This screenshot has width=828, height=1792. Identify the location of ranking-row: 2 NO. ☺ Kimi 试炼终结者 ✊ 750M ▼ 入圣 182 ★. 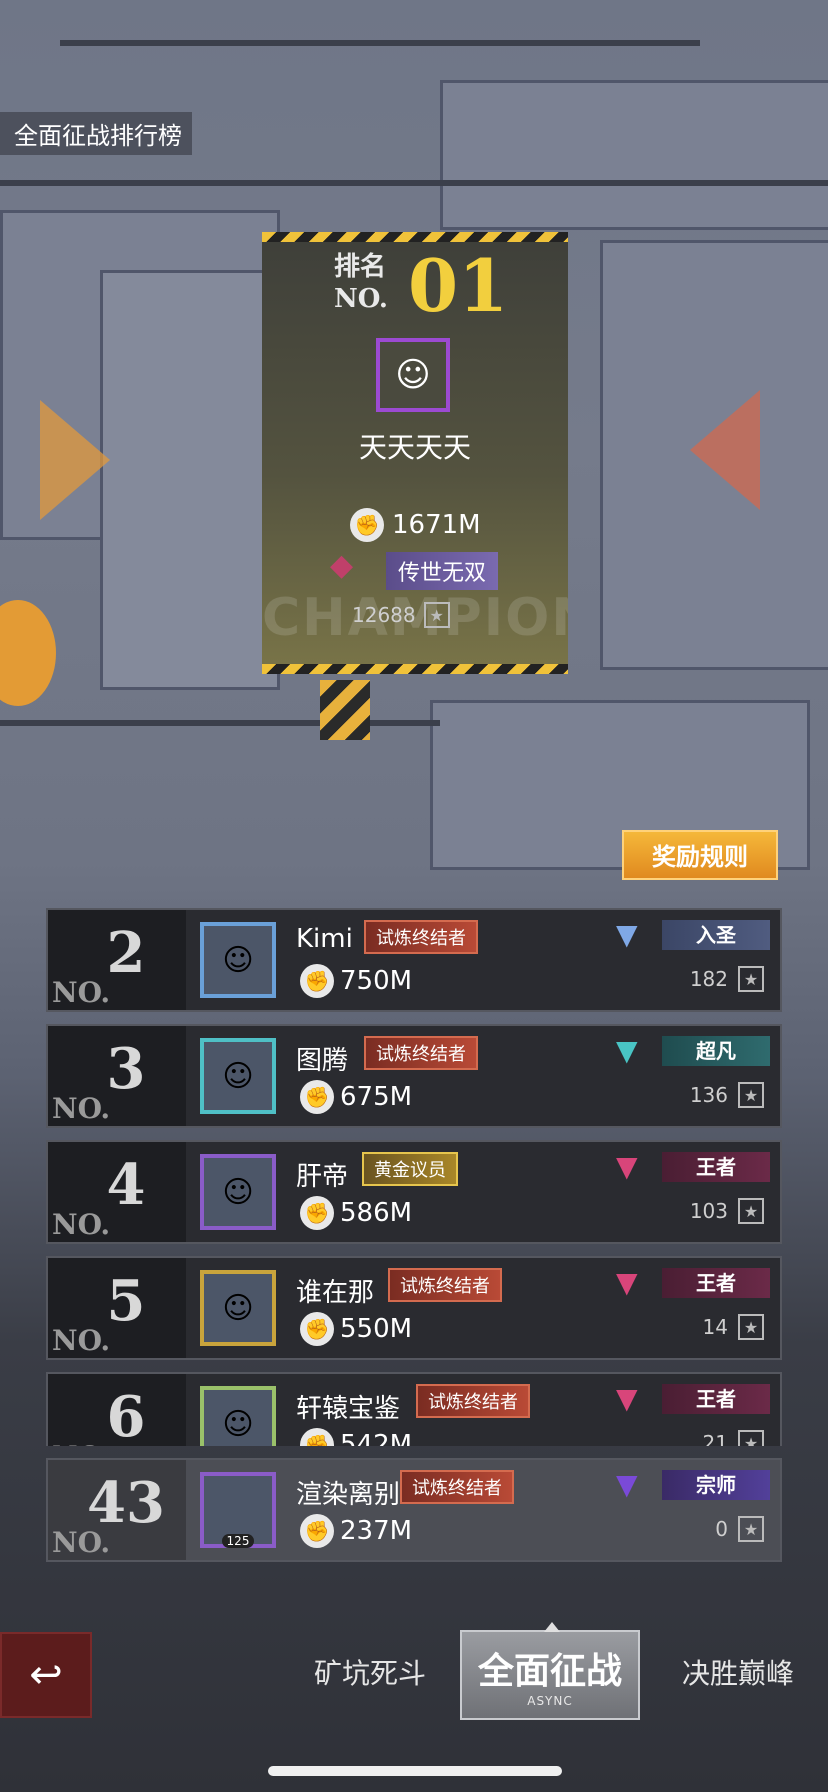
(414, 960).